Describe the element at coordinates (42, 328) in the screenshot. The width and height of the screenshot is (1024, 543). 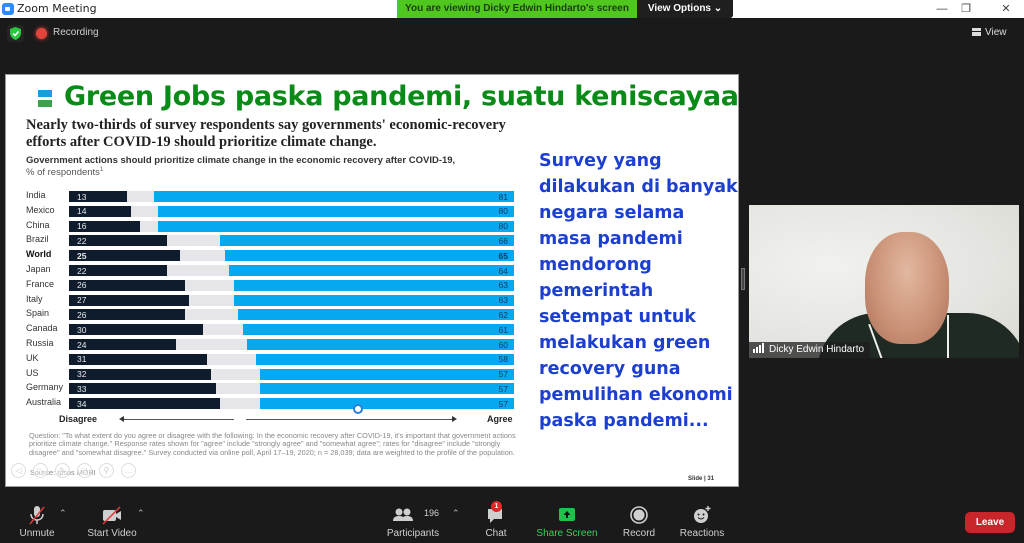
I see `category-label: Canada` at that location.